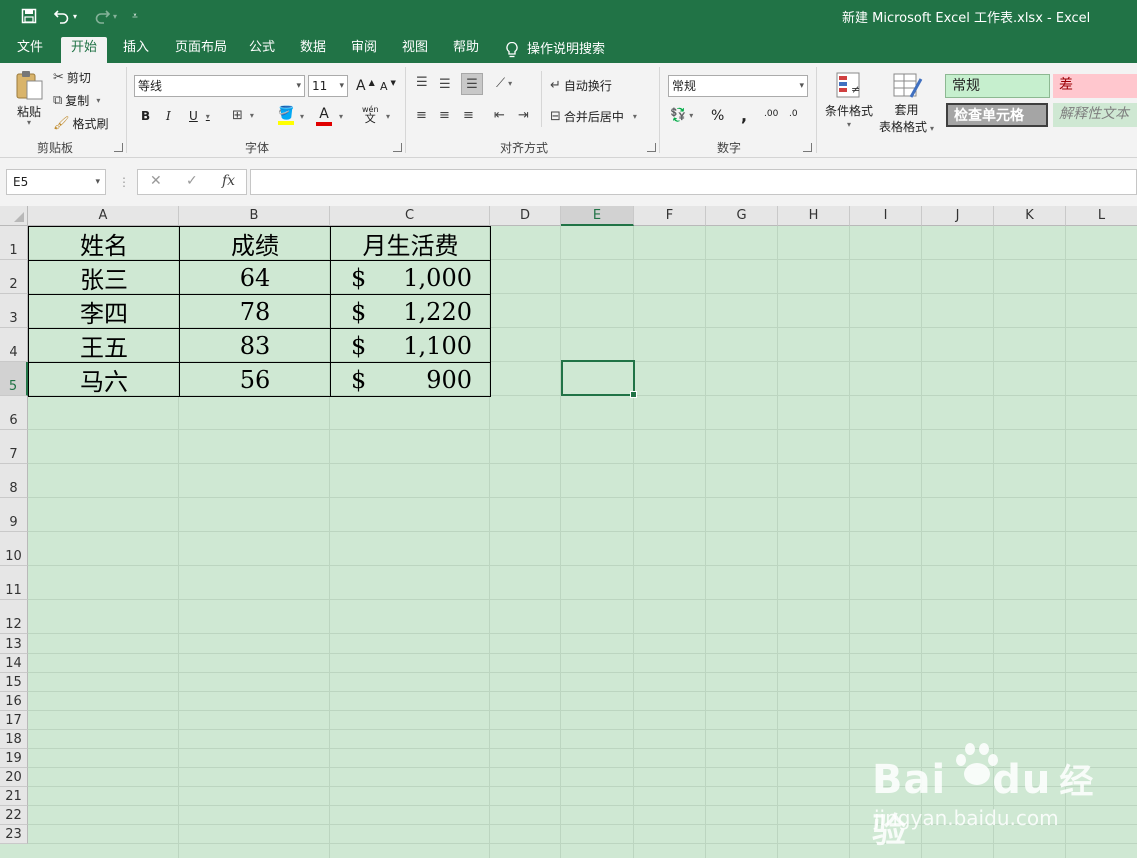 Image resolution: width=1137 pixels, height=858 pixels. Describe the element at coordinates (681, 115) in the screenshot. I see `accounting-format-button: 💱 ▾` at that location.